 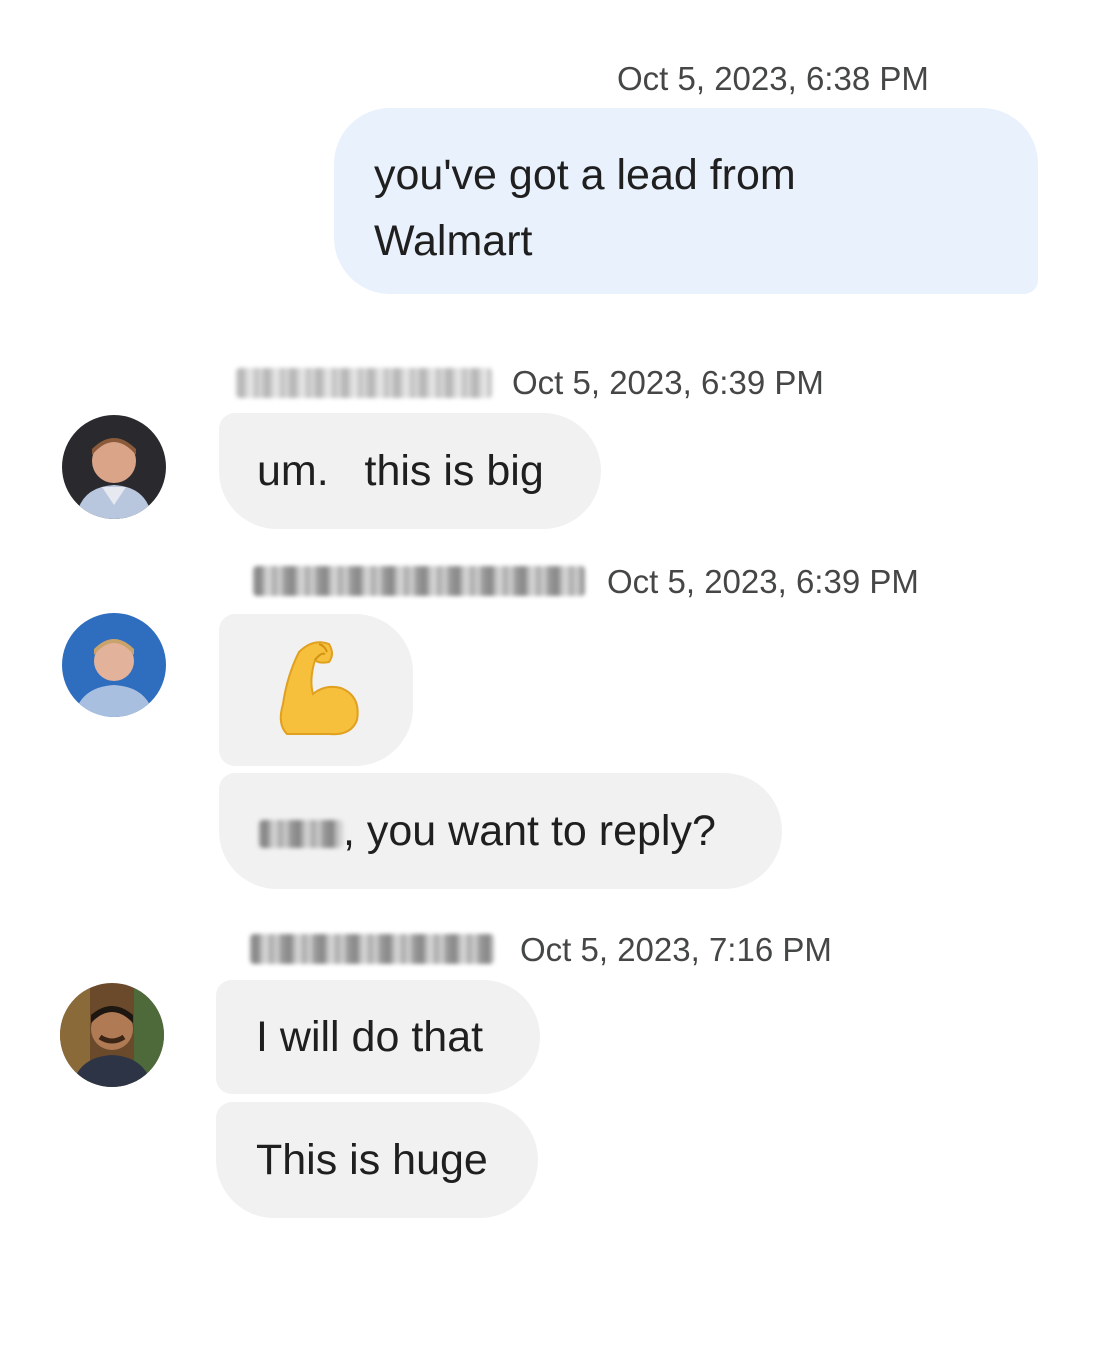 I want to click on message-text-line2: Walmart, so click(x=453, y=241).